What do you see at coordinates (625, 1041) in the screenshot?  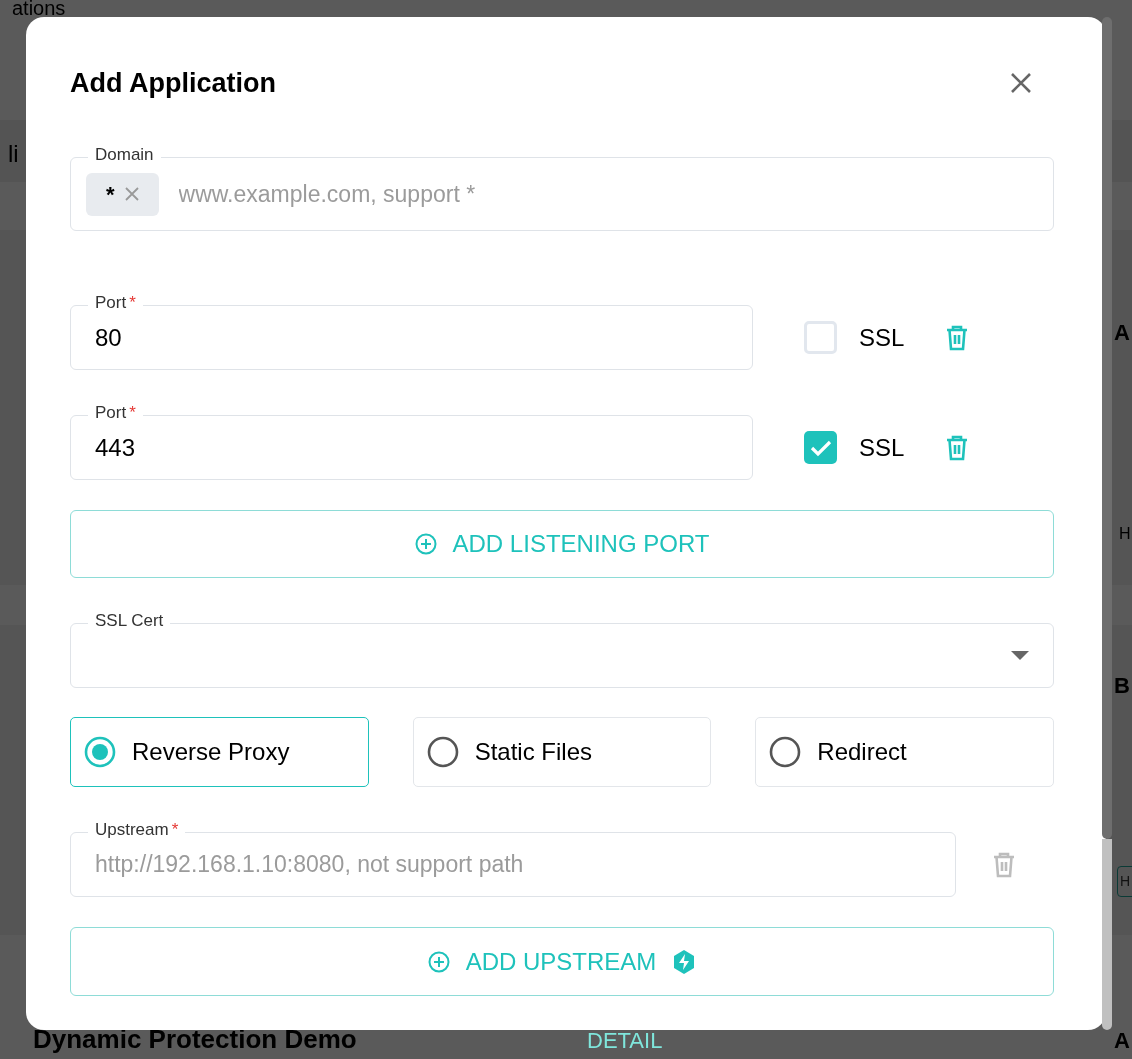 I see `background-text: DETAIL` at bounding box center [625, 1041].